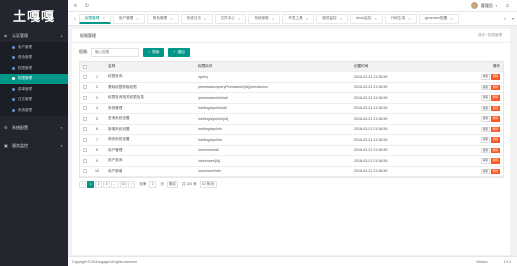 Image resolution: width=517 pixels, height=266 pixels. What do you see at coordinates (371, 76) in the screenshot?
I see `row-time: 2018-03-21 21:38:59` at bounding box center [371, 76].